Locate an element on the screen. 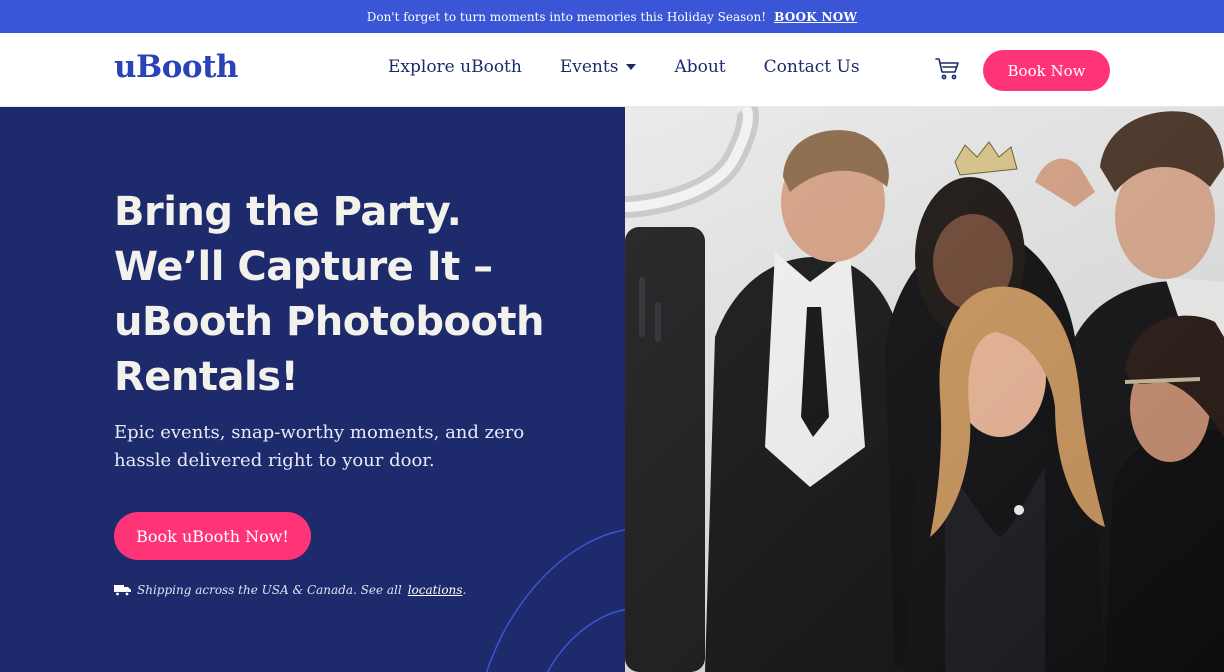 The width and height of the screenshot is (1224, 672). cart-icon is located at coordinates (948, 69).